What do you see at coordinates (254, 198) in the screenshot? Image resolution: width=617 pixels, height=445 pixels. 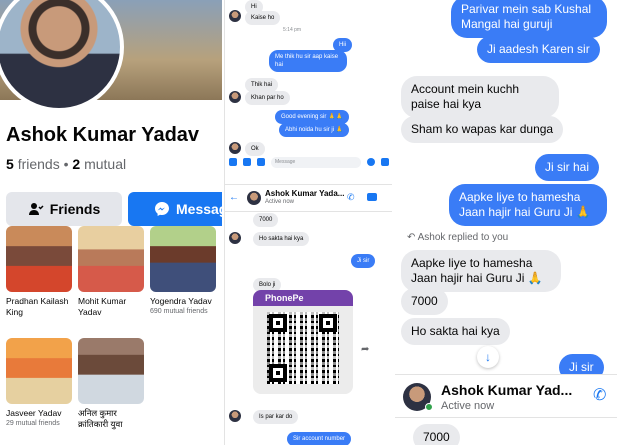 I see `header-avatar` at bounding box center [254, 198].